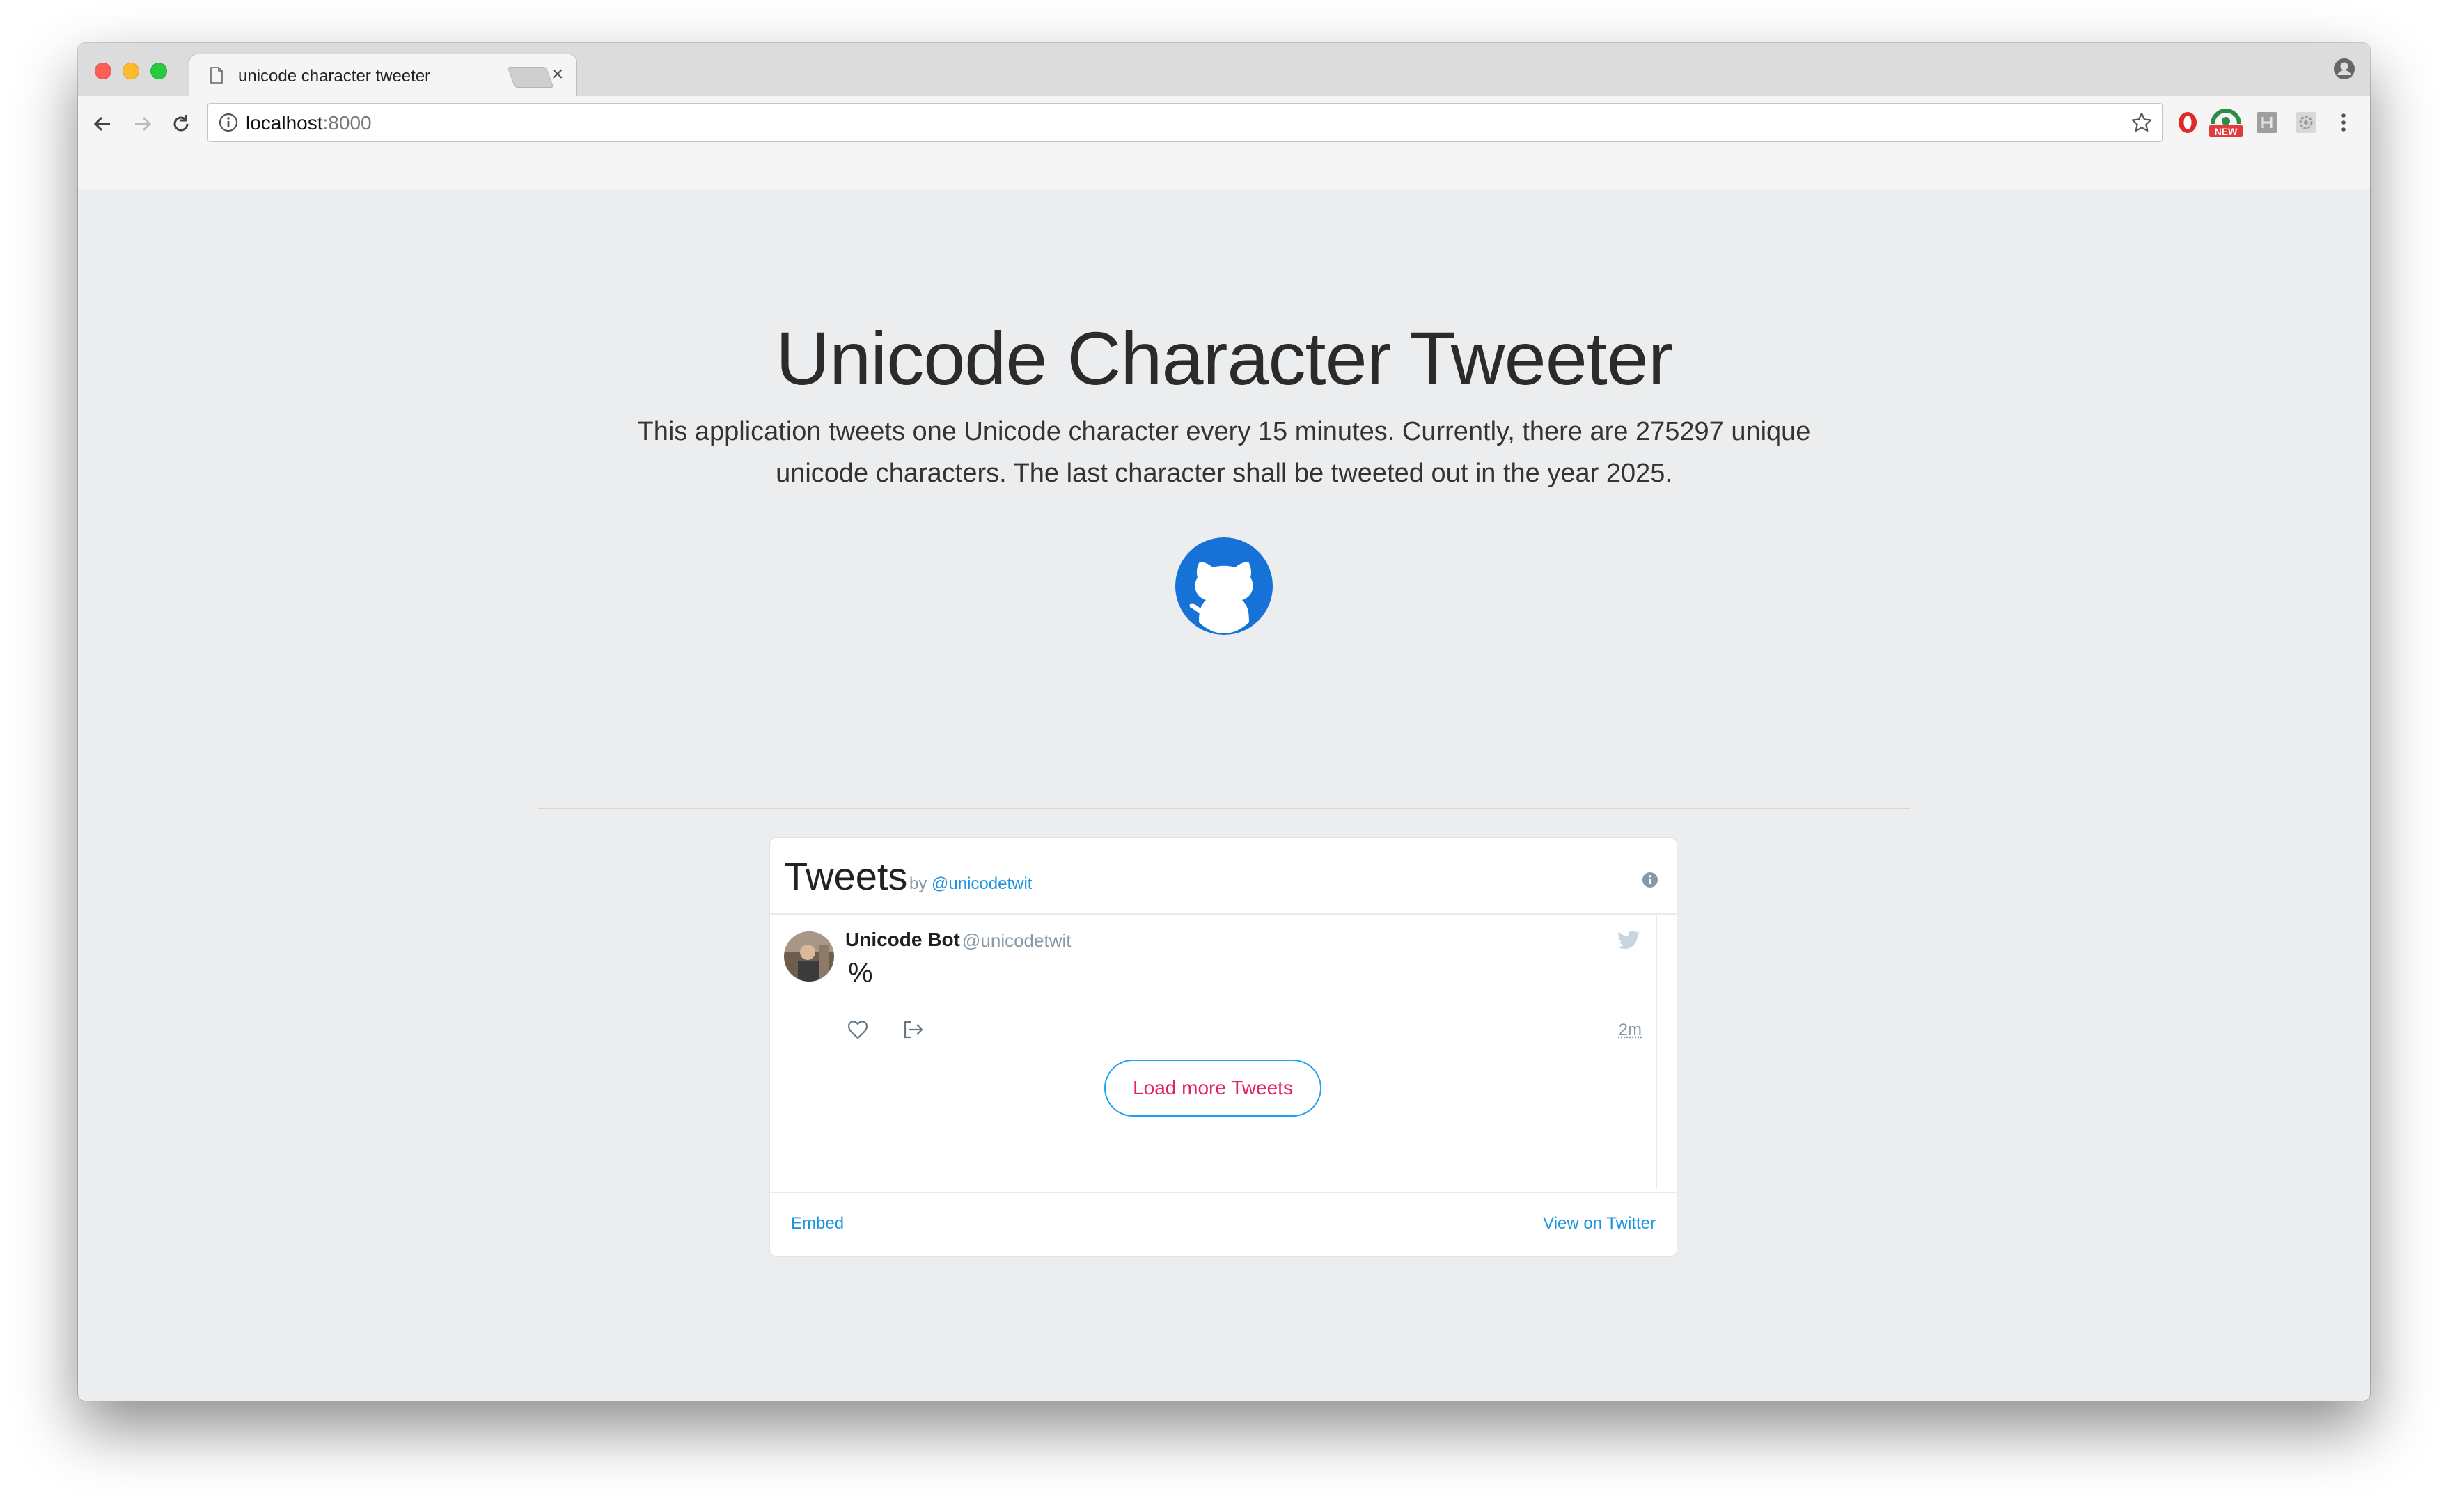  What do you see at coordinates (216, 75) in the screenshot?
I see `document-icon` at bounding box center [216, 75].